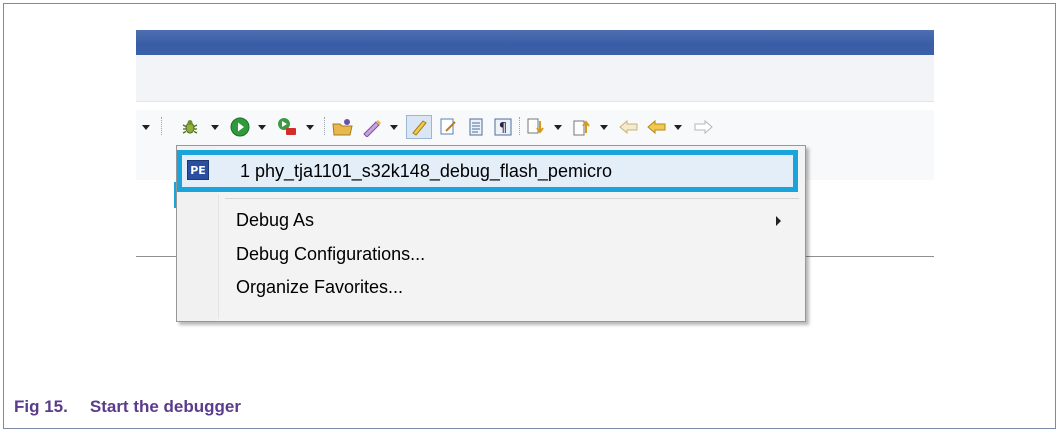 The width and height of the screenshot is (1063, 433). Describe the element at coordinates (678, 127) in the screenshot. I see `back-dropdown-icon` at that location.